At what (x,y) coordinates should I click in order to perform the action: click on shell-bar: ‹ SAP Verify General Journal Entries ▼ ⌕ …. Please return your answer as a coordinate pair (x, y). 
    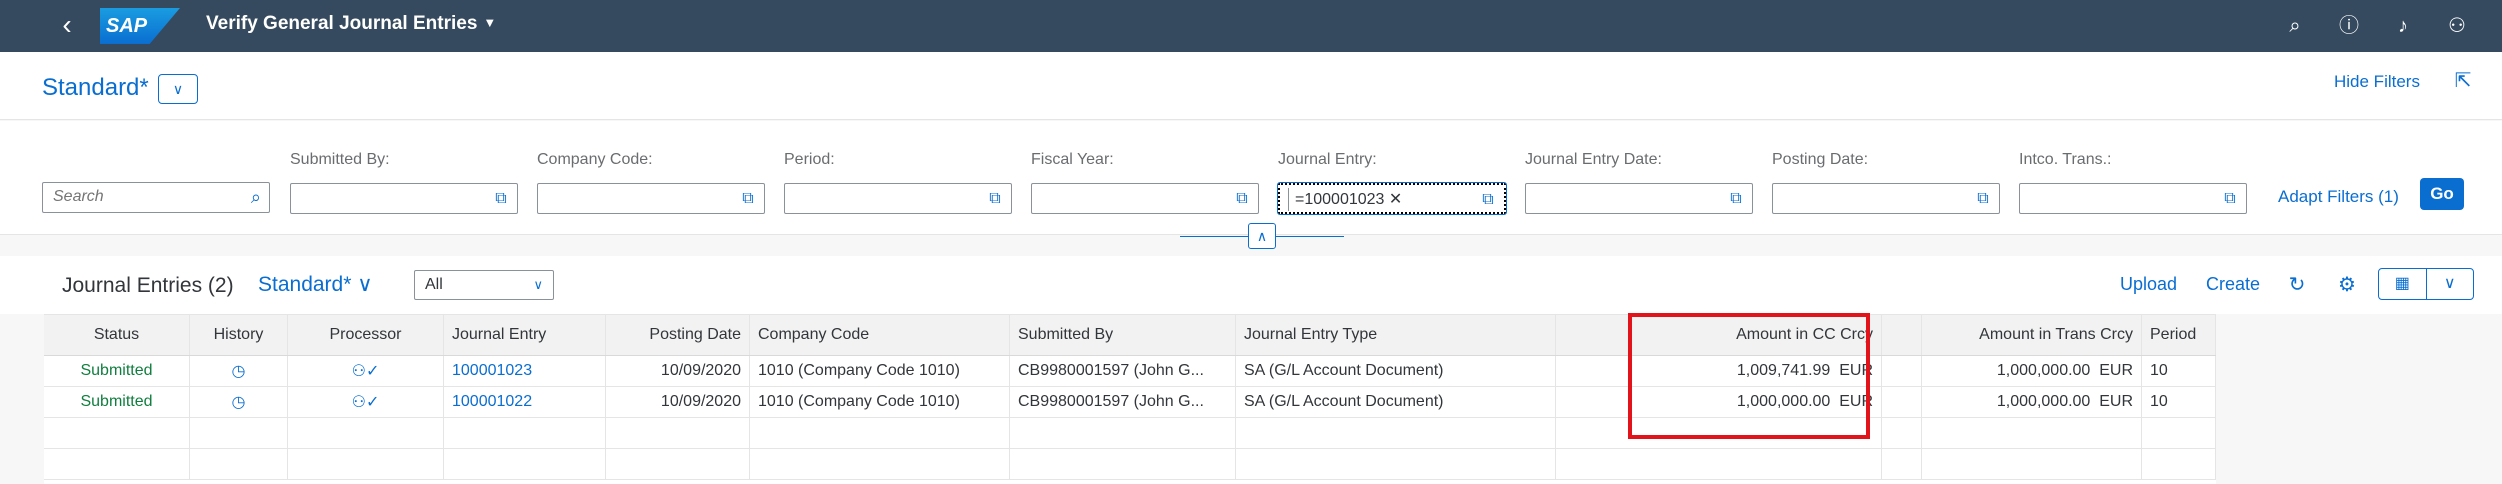
    Looking at the image, I should click on (1251, 26).